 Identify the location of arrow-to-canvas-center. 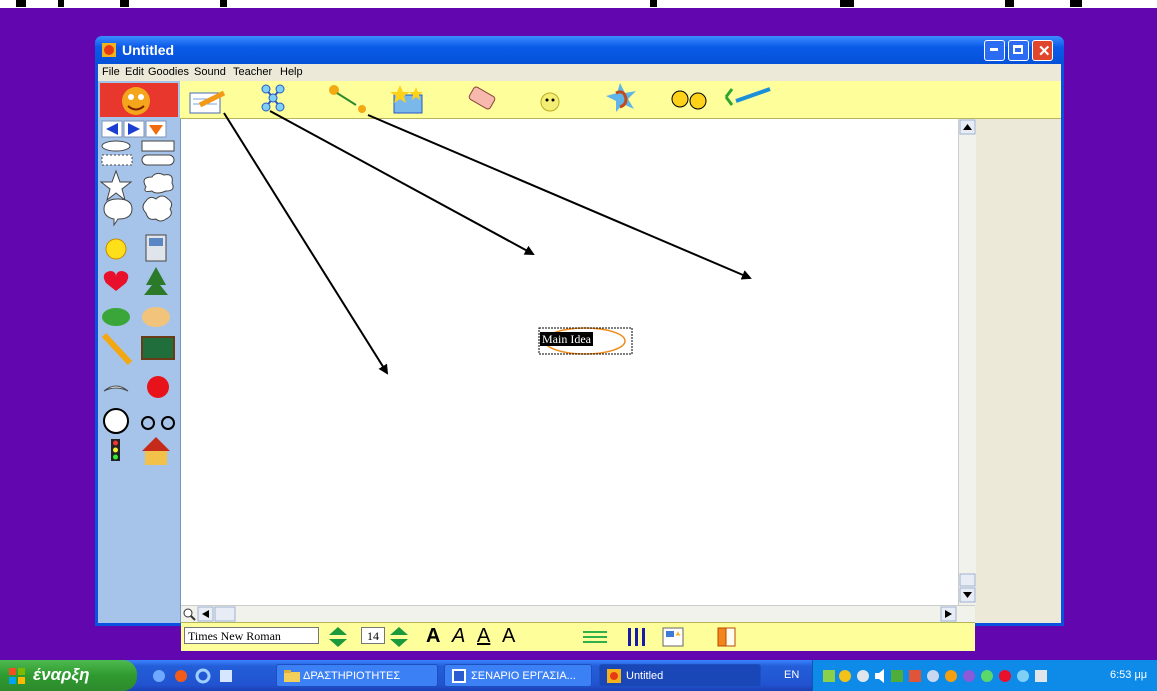
(402, 182).